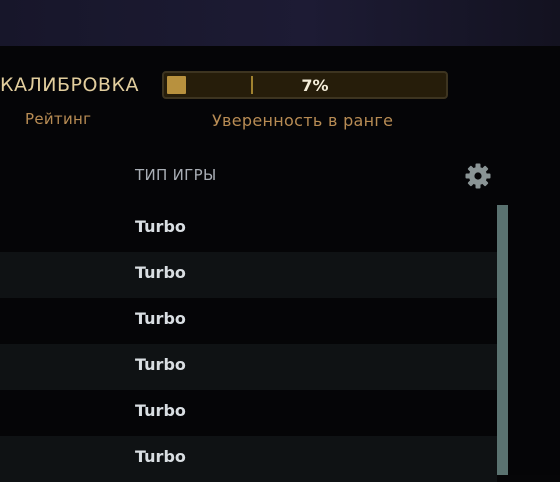 The image size is (560, 482). Describe the element at coordinates (478, 176) in the screenshot. I see `gear-icon` at that location.